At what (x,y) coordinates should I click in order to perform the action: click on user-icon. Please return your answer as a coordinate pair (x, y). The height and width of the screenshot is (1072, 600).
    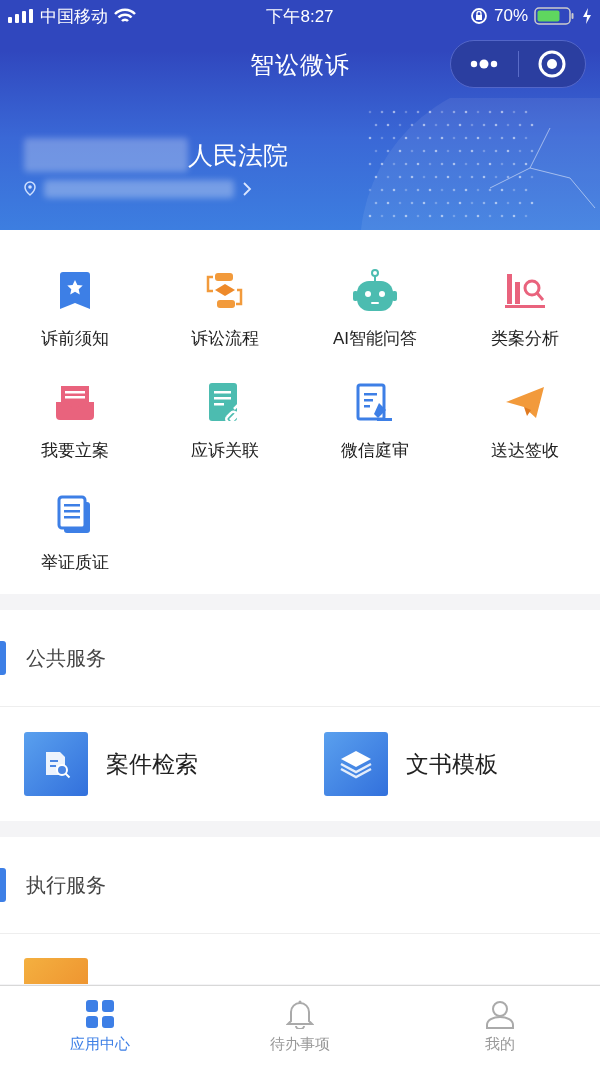
    Looking at the image, I should click on (500, 1013).